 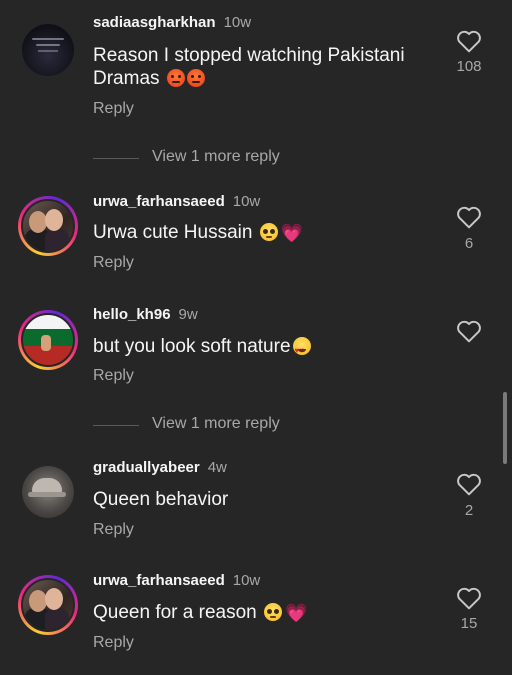 What do you see at coordinates (469, 66) in the screenshot?
I see `like-count: 108` at bounding box center [469, 66].